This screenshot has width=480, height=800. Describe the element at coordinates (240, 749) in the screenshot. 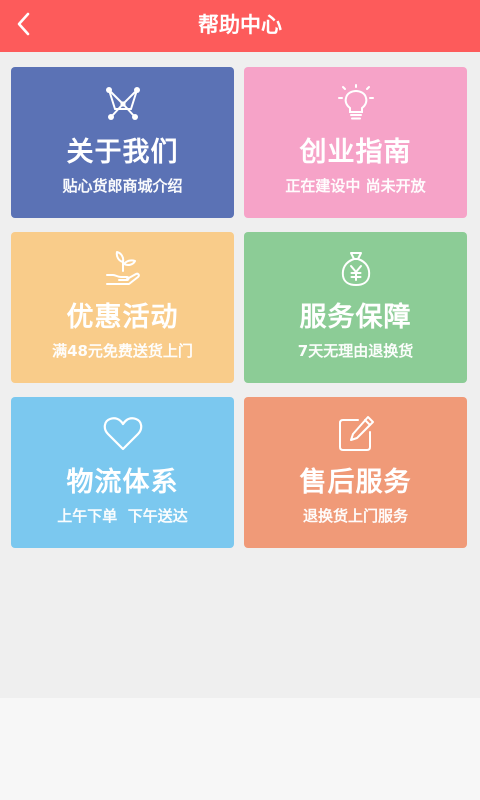

I see `bottom-blank-area` at that location.